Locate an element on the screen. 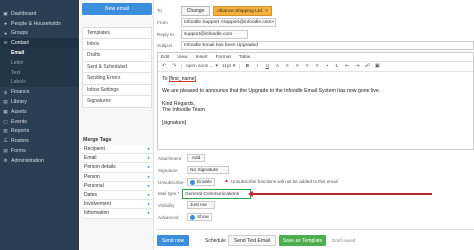 This screenshot has height=250, width=474. align-right-icon: ≡ is located at coordinates (307, 66).